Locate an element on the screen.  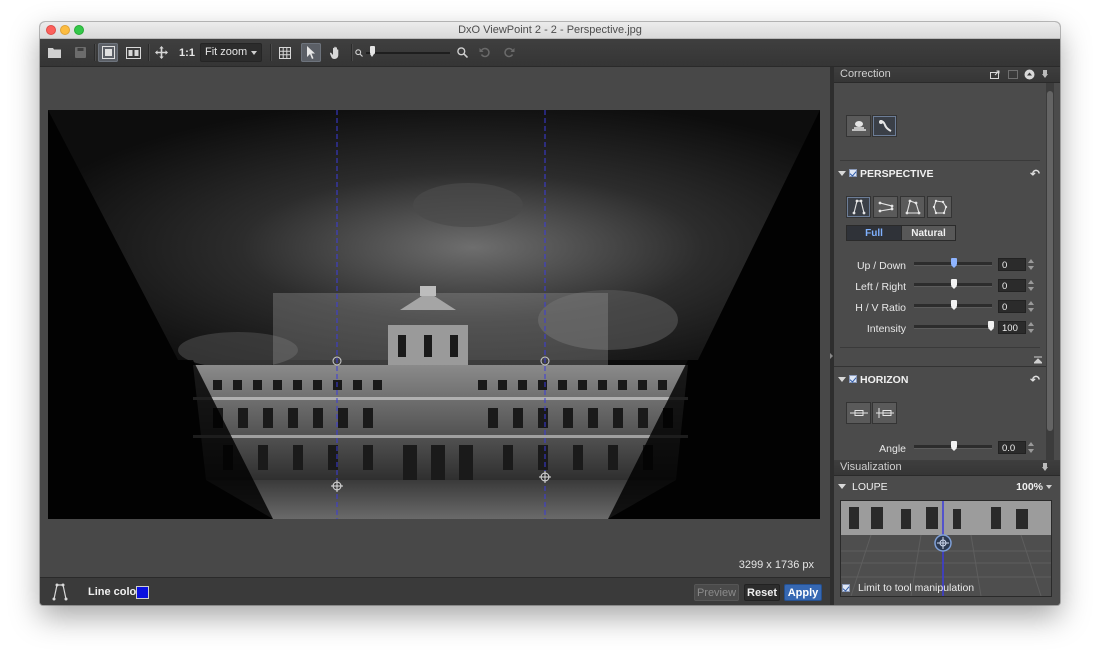
hand-tool-icon is located at coordinates (336, 52).